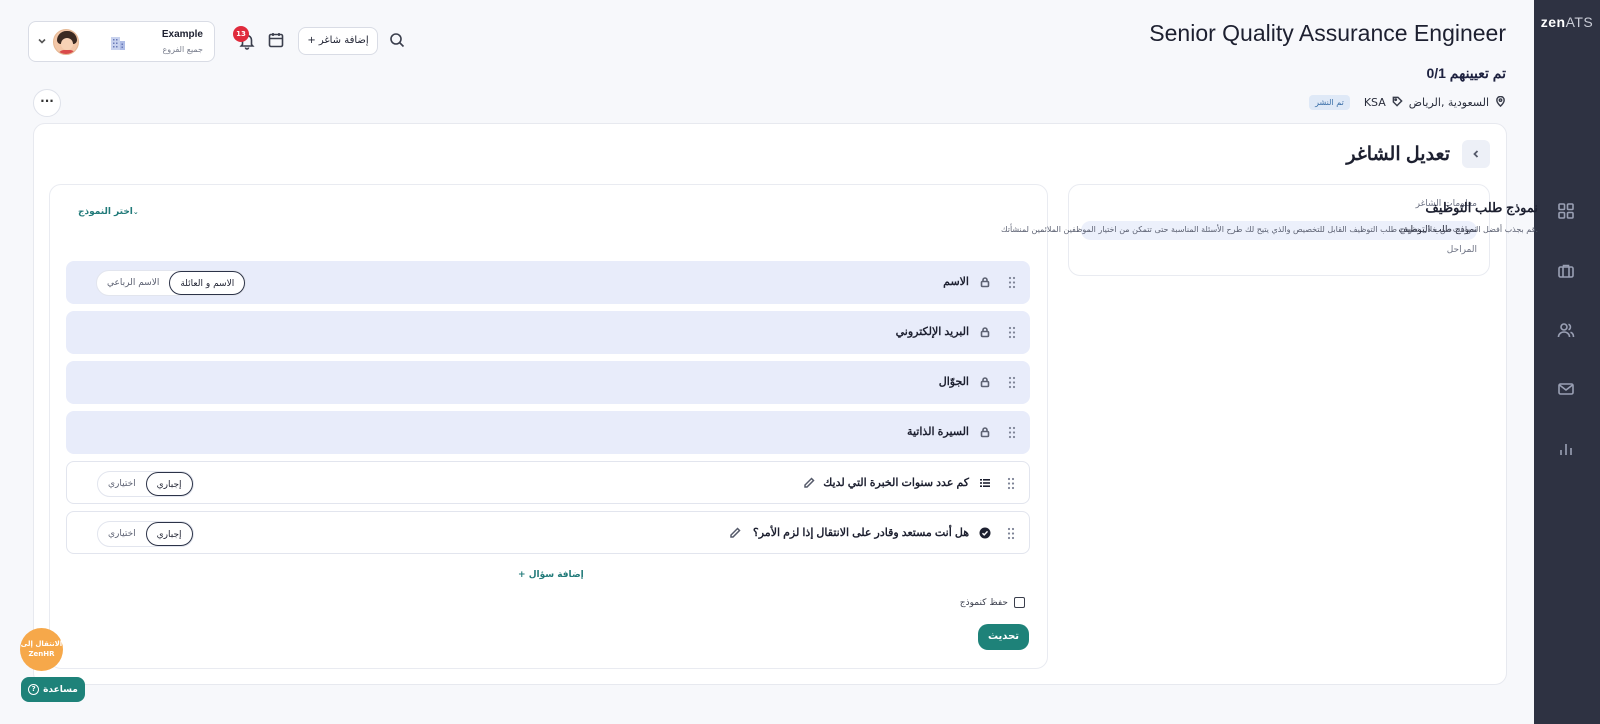  I want to click on field-label: الجوّال, so click(953, 382).